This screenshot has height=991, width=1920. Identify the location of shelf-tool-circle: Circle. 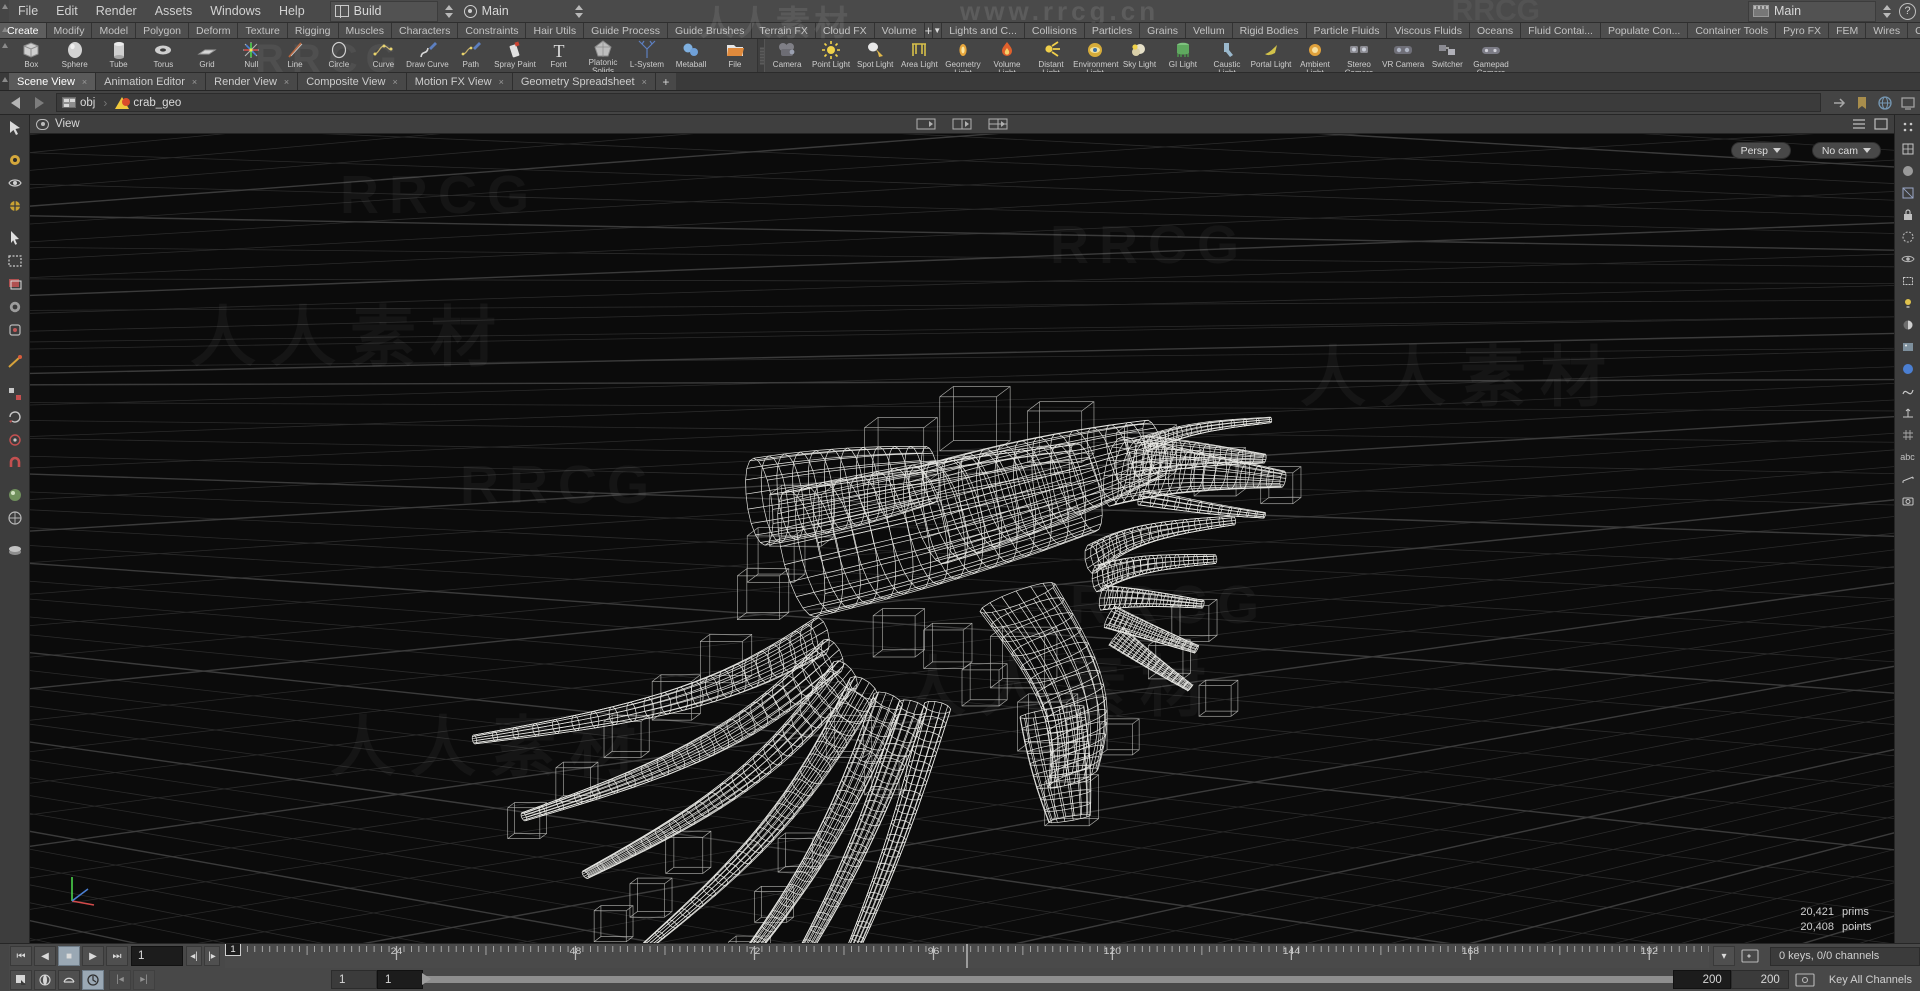
(339, 55).